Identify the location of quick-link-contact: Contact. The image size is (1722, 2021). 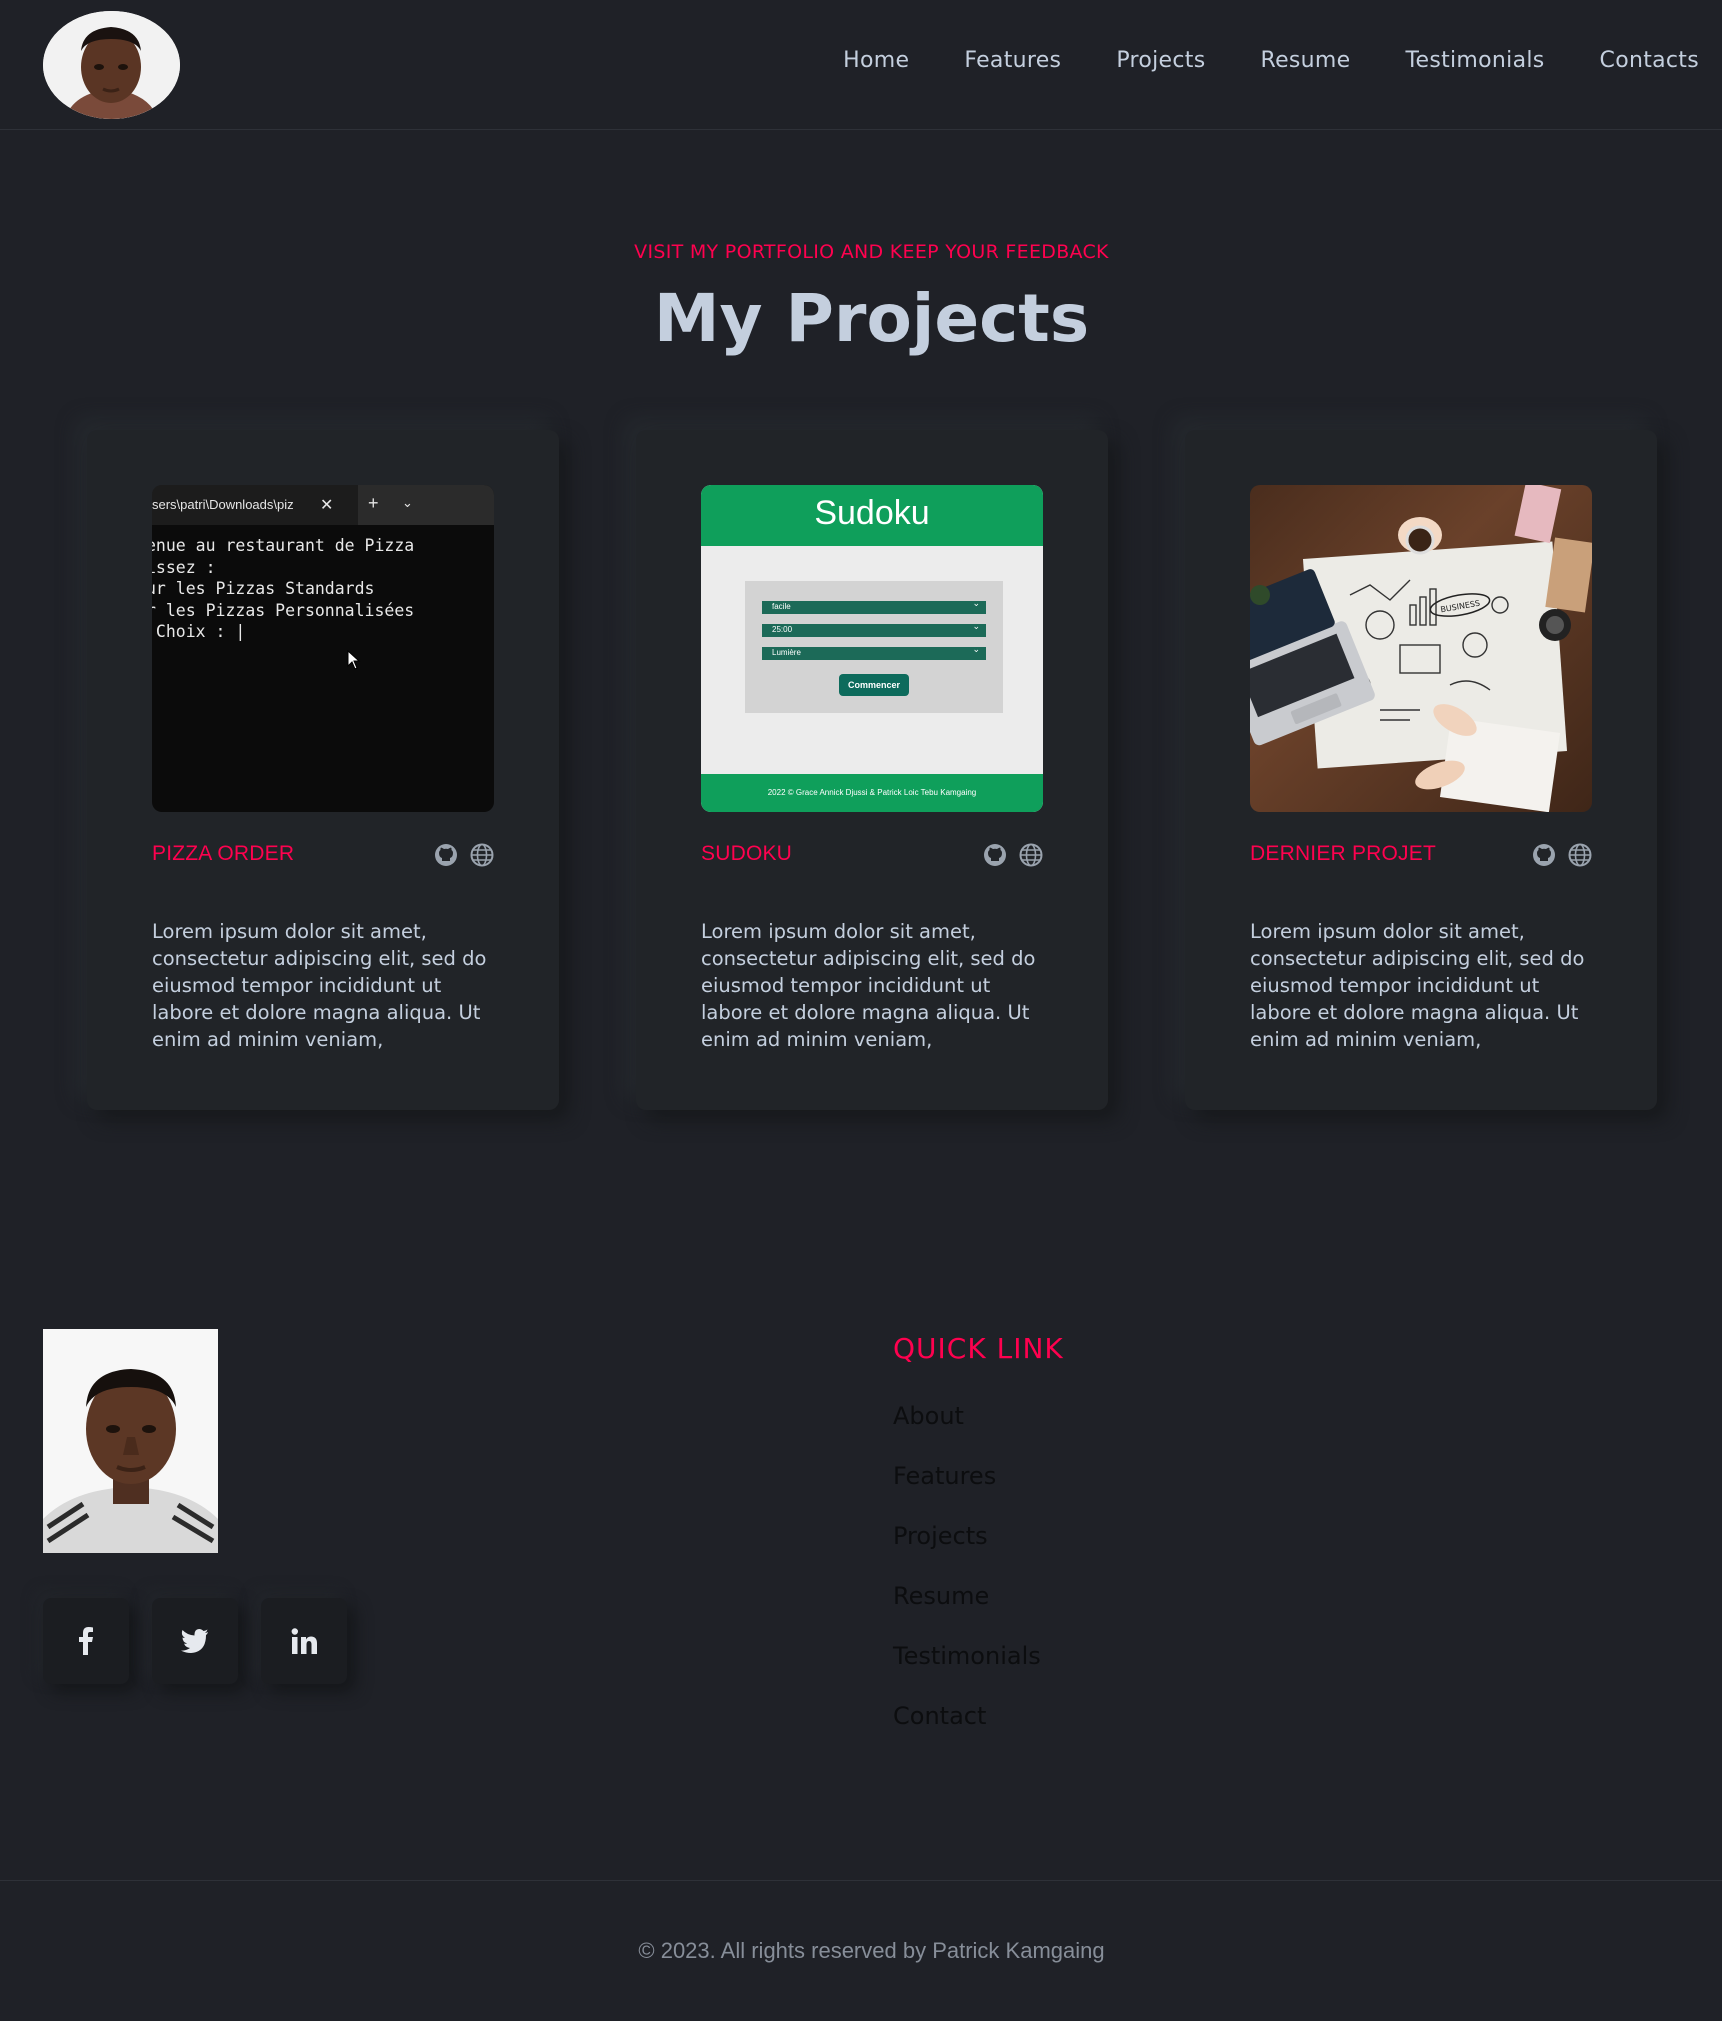
(939, 1716).